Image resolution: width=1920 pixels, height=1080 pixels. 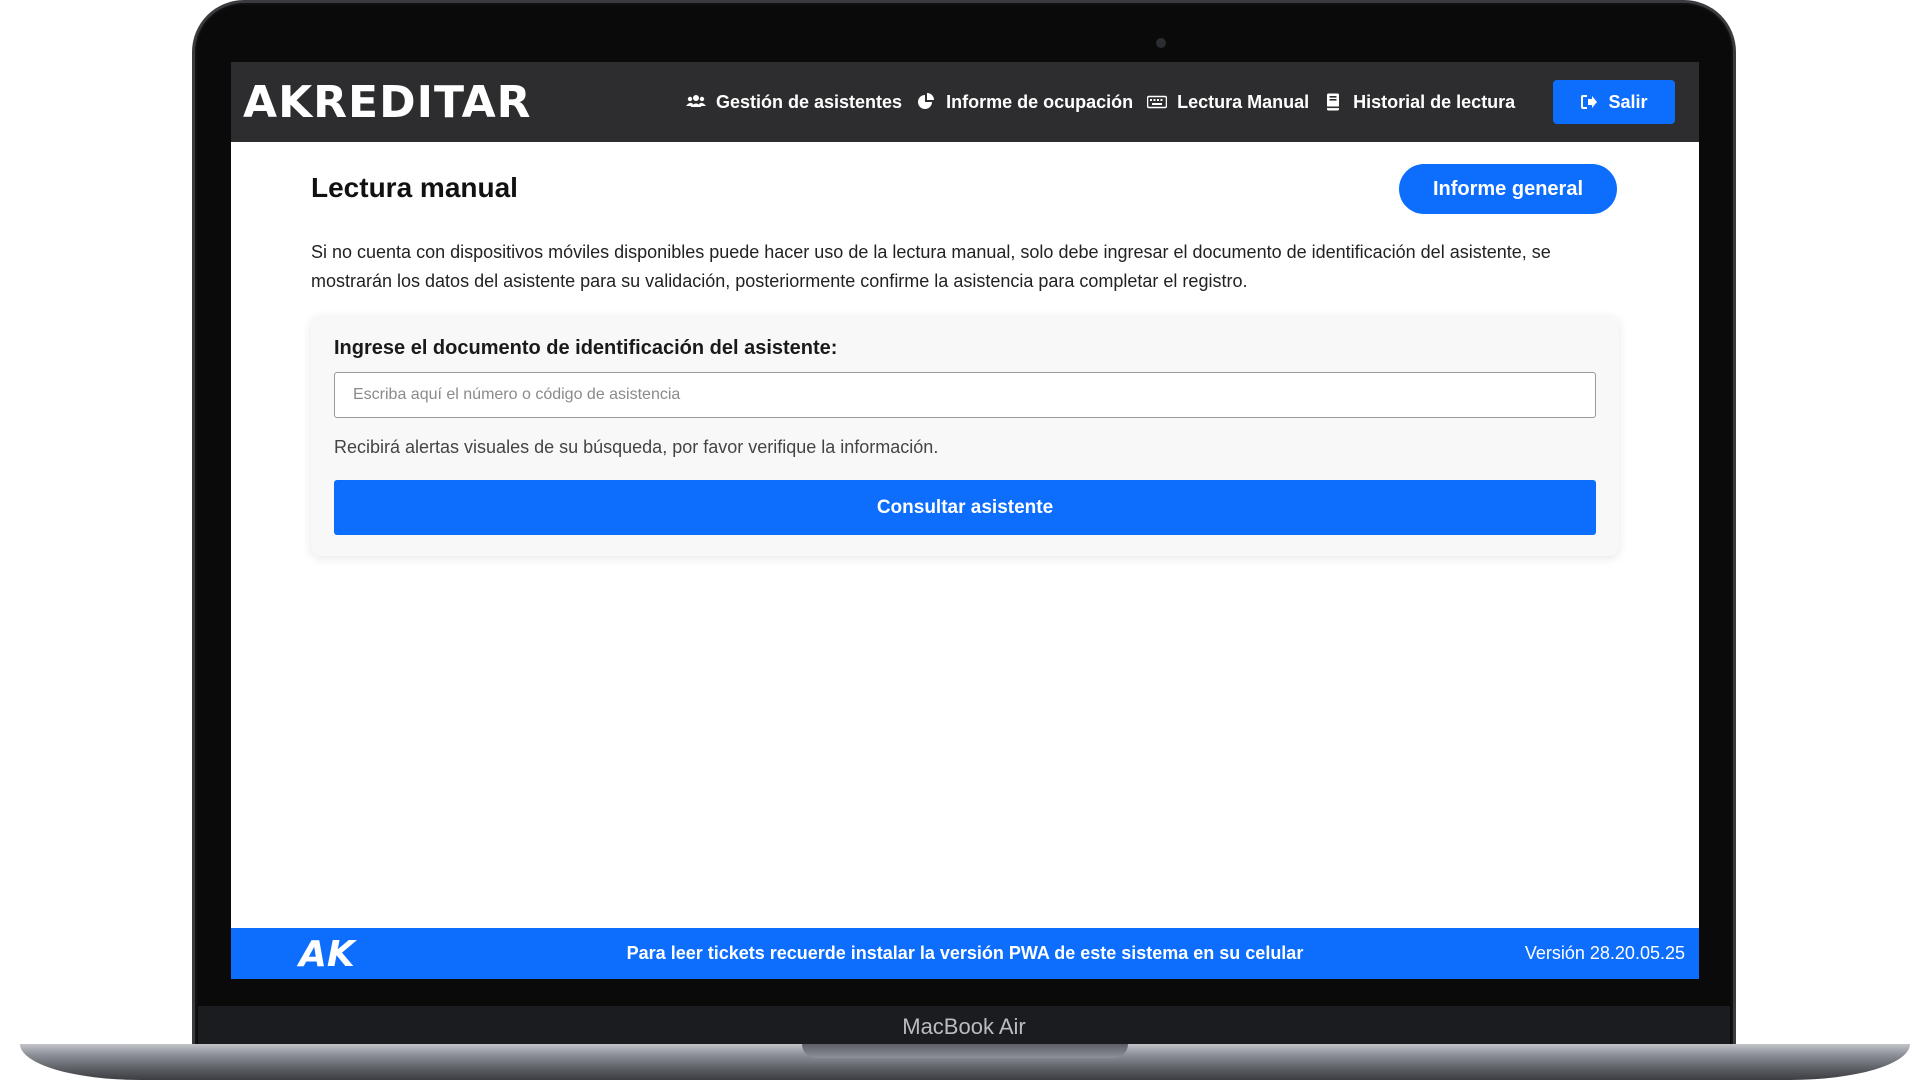 I want to click on pie-chart-icon, so click(x=926, y=101).